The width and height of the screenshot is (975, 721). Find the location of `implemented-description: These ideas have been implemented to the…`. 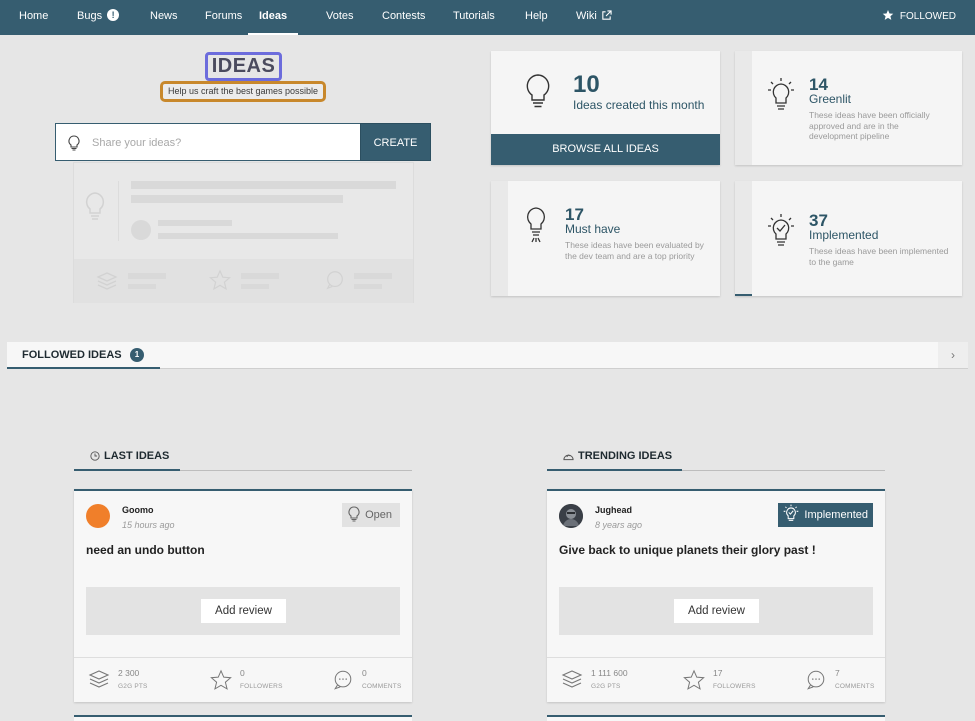

implemented-description: These ideas have been implemented to the… is located at coordinates (879, 256).